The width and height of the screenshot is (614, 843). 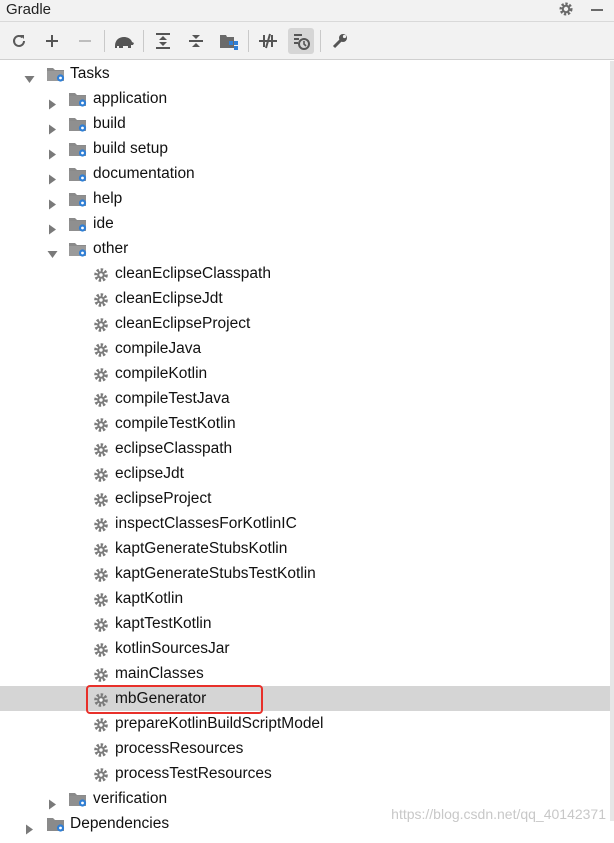 I want to click on tree-node-task: kotlinSourcesJar, so click(x=307, y=648).